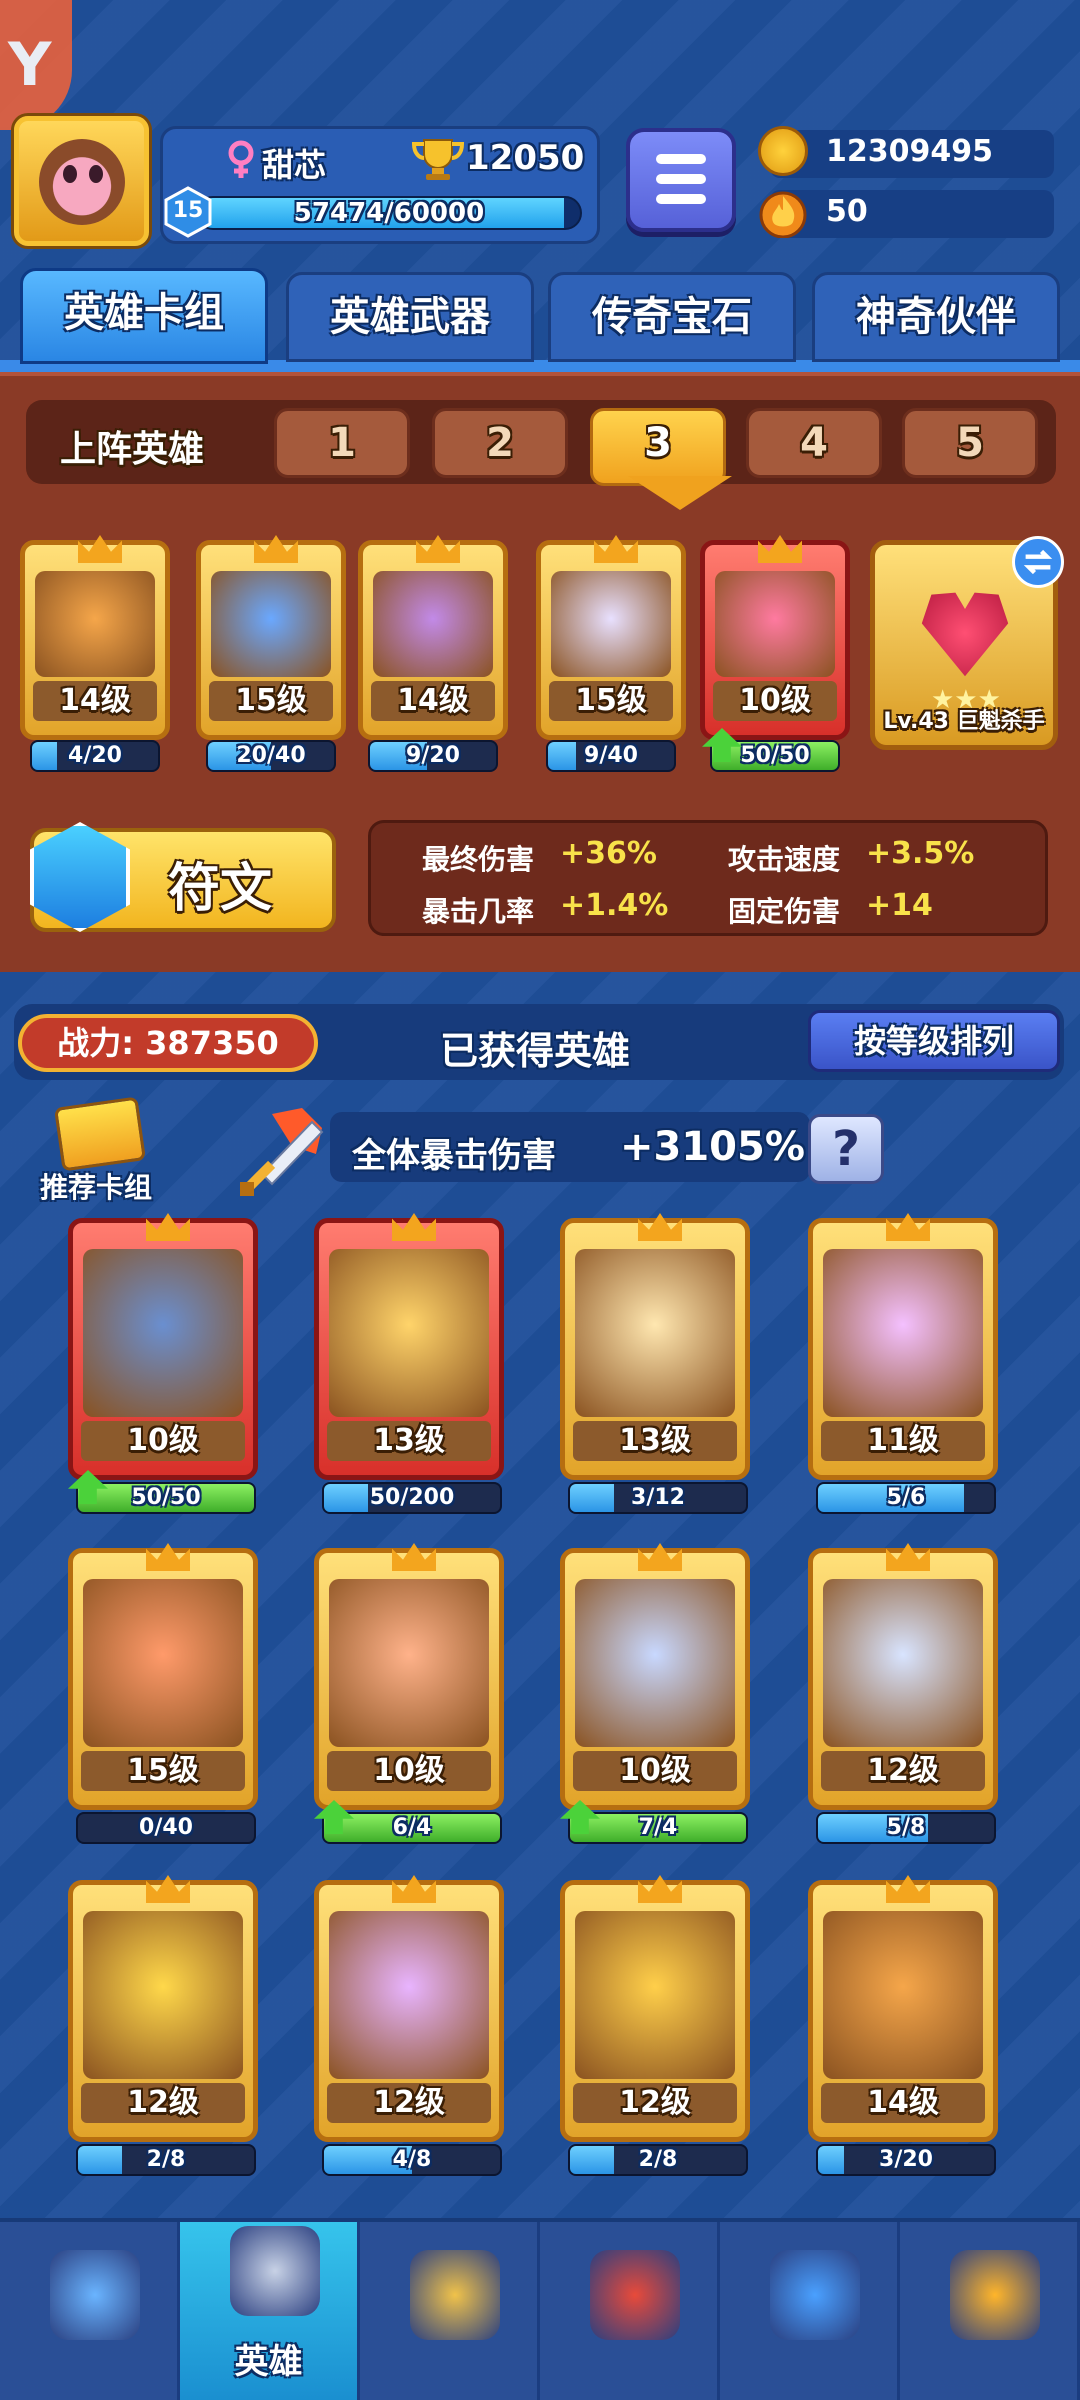 The width and height of the screenshot is (1080, 2400). I want to click on stat-value: +36%, so click(608, 853).